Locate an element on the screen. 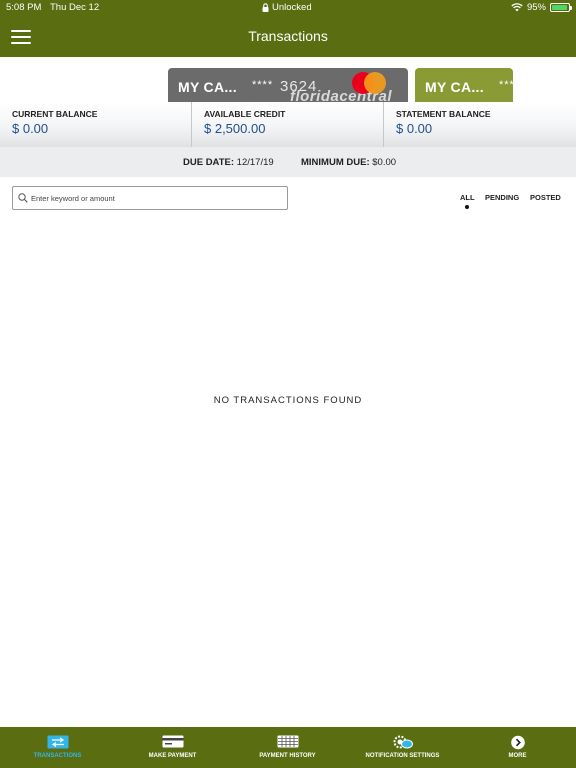 This screenshot has height=768, width=576. calendar-icon is located at coordinates (287, 741).